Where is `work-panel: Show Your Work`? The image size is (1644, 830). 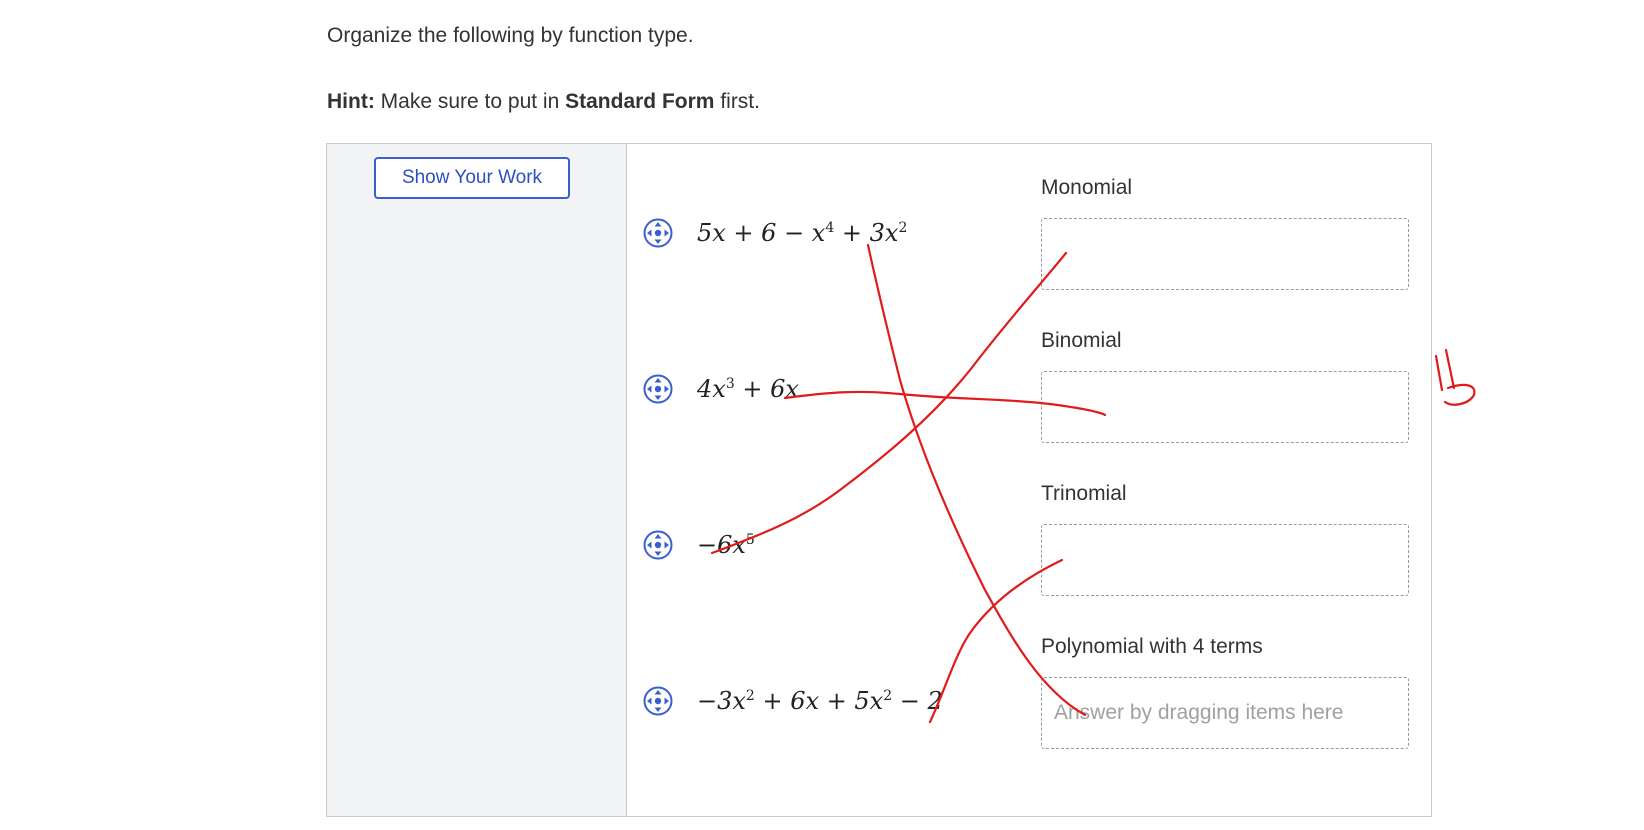
work-panel: Show Your Work is located at coordinates (477, 480).